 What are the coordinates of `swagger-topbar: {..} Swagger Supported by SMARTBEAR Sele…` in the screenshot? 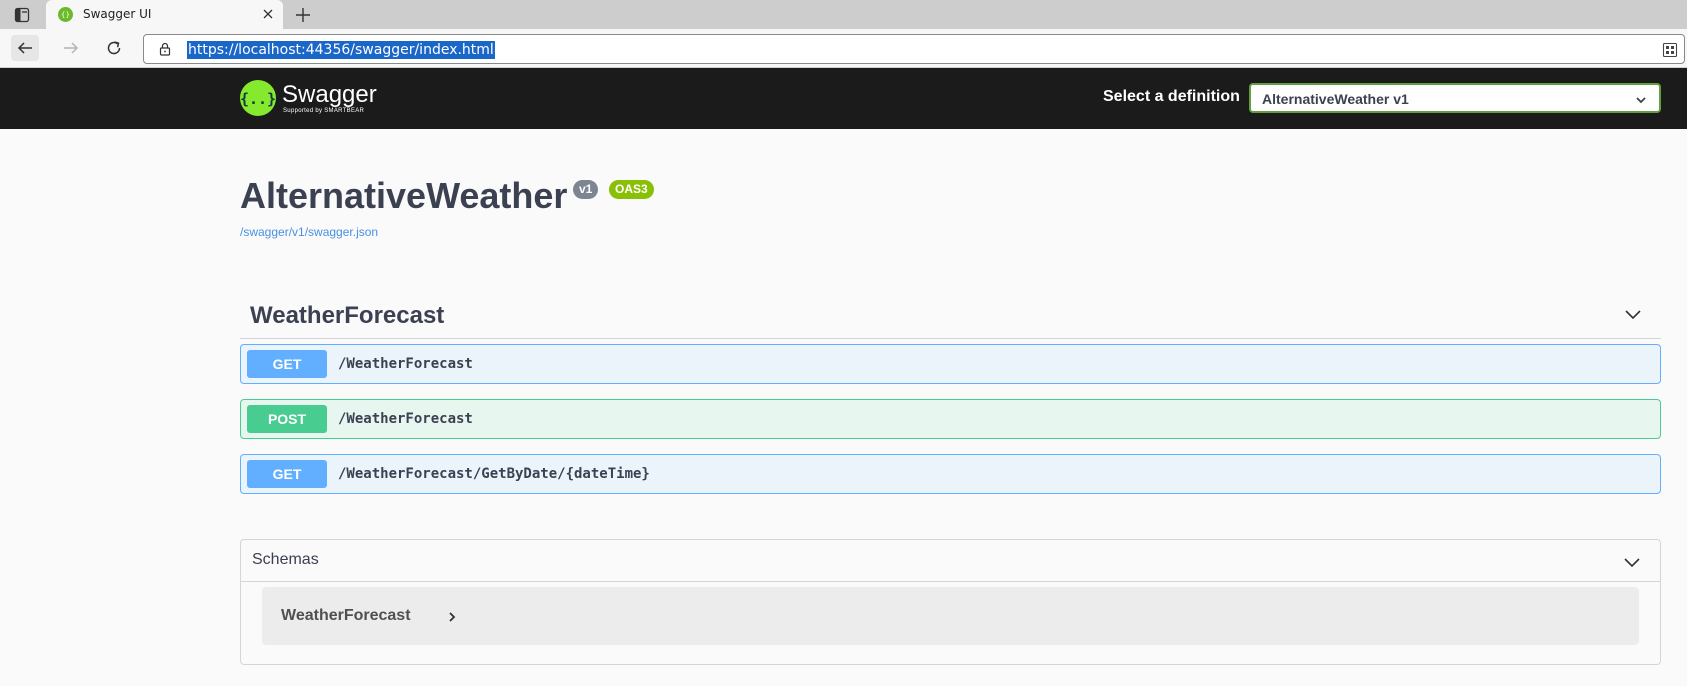 It's located at (843, 98).